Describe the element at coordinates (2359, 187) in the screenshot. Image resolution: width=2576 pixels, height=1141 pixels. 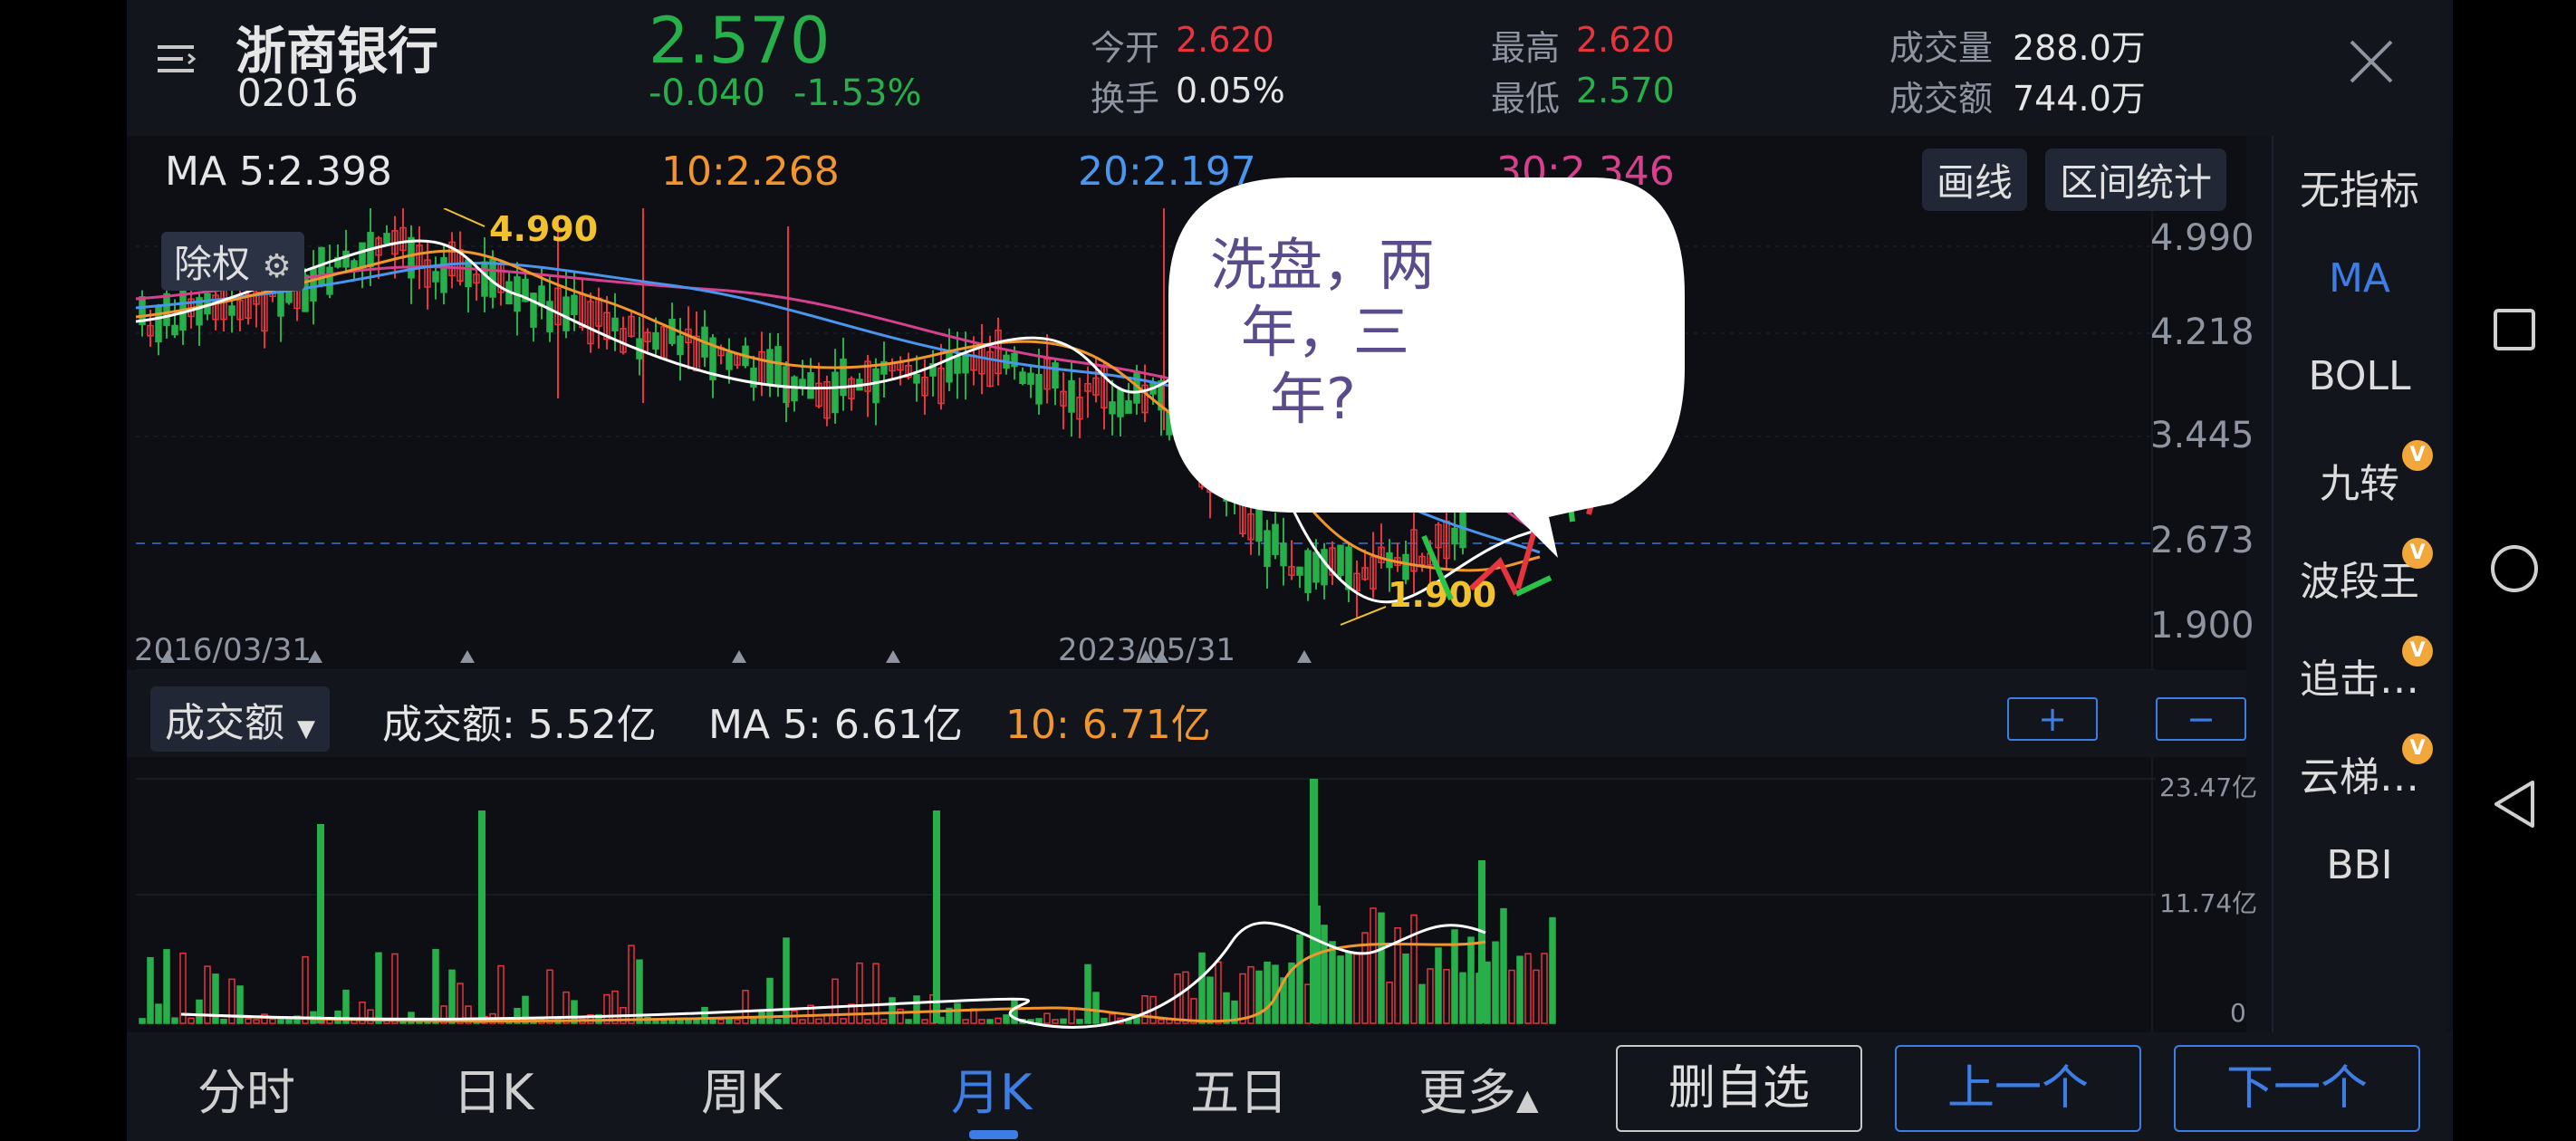
I see `indicator-none: 无指标` at that location.